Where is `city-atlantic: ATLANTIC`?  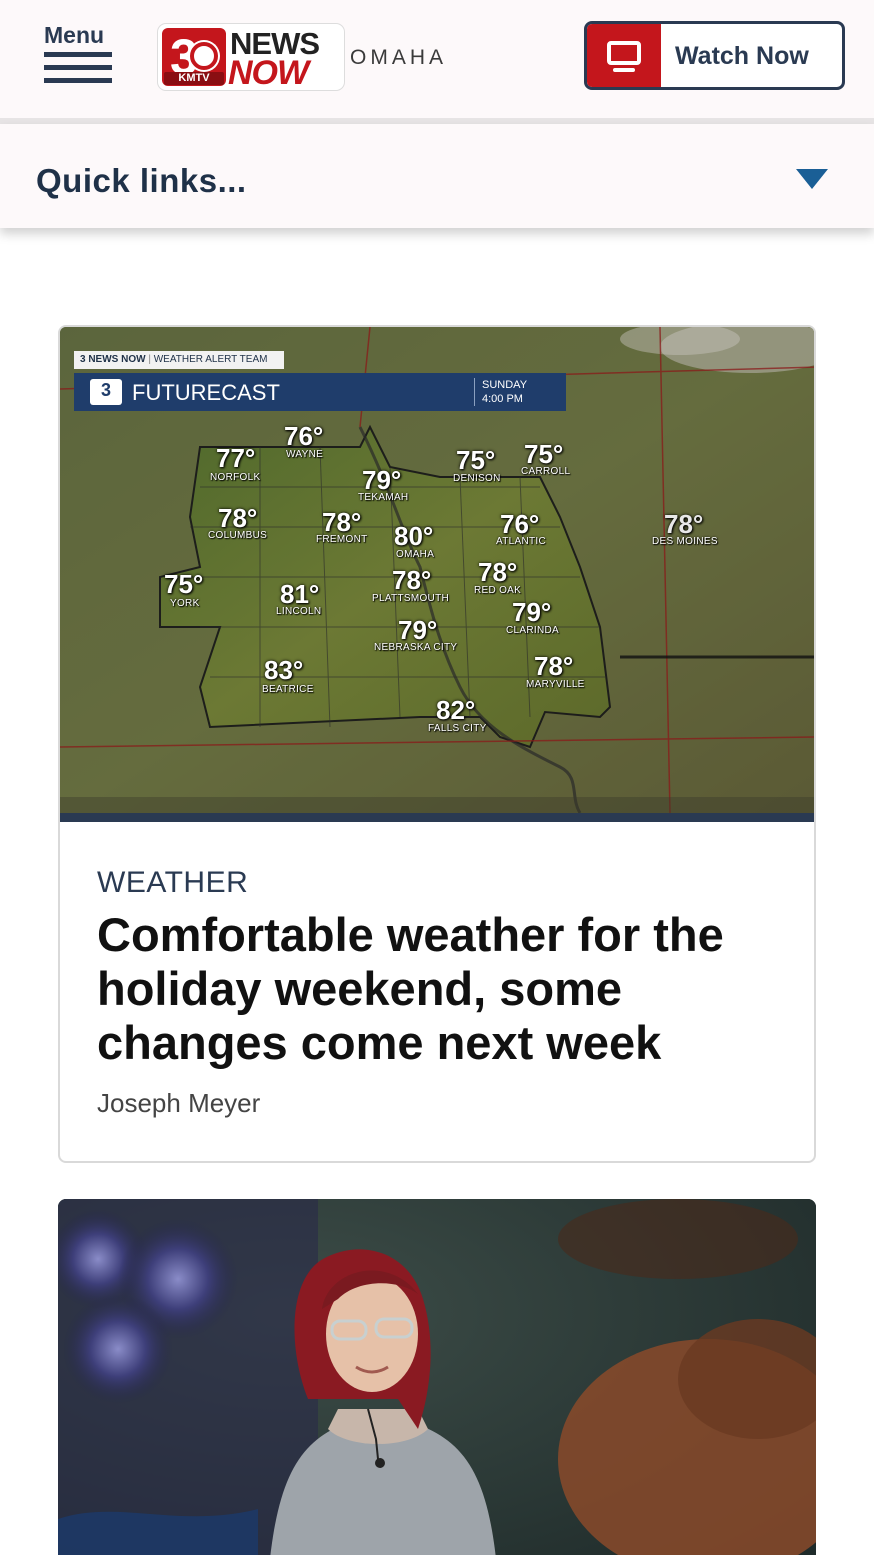 city-atlantic: ATLANTIC is located at coordinates (521, 541).